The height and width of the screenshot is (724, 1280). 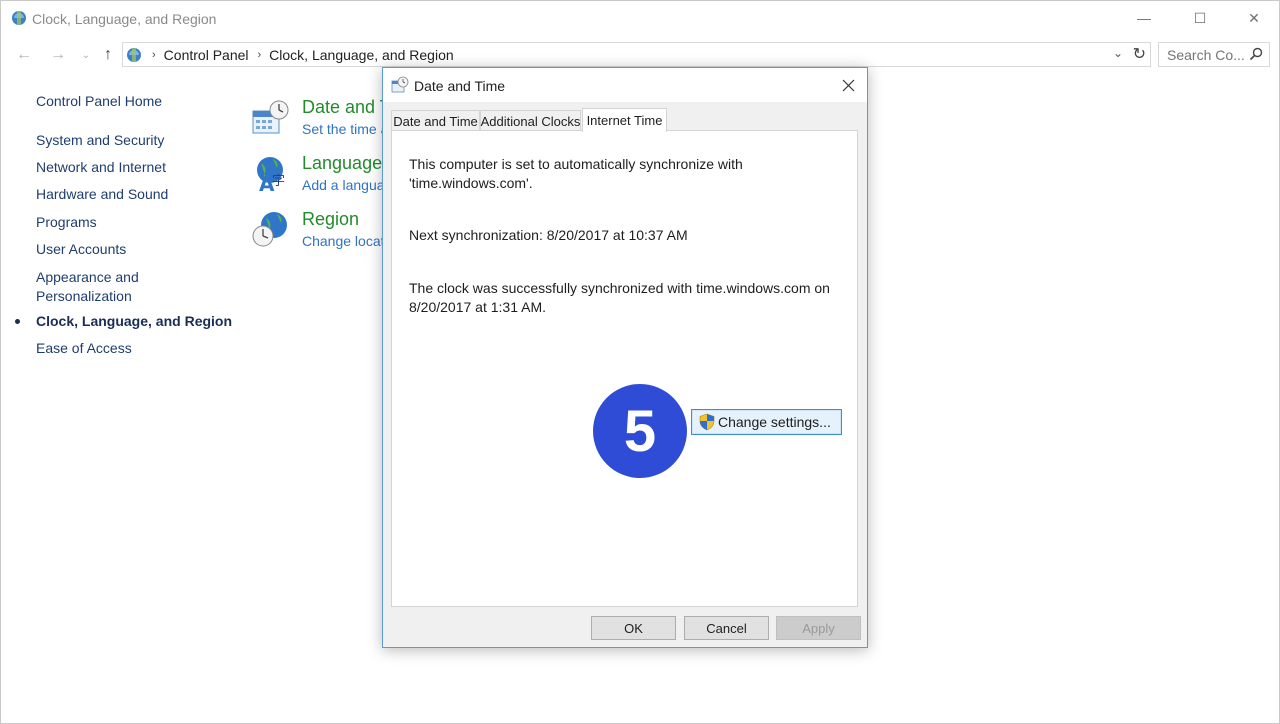 I want to click on category-region: Region Change locati, so click(x=319, y=234).